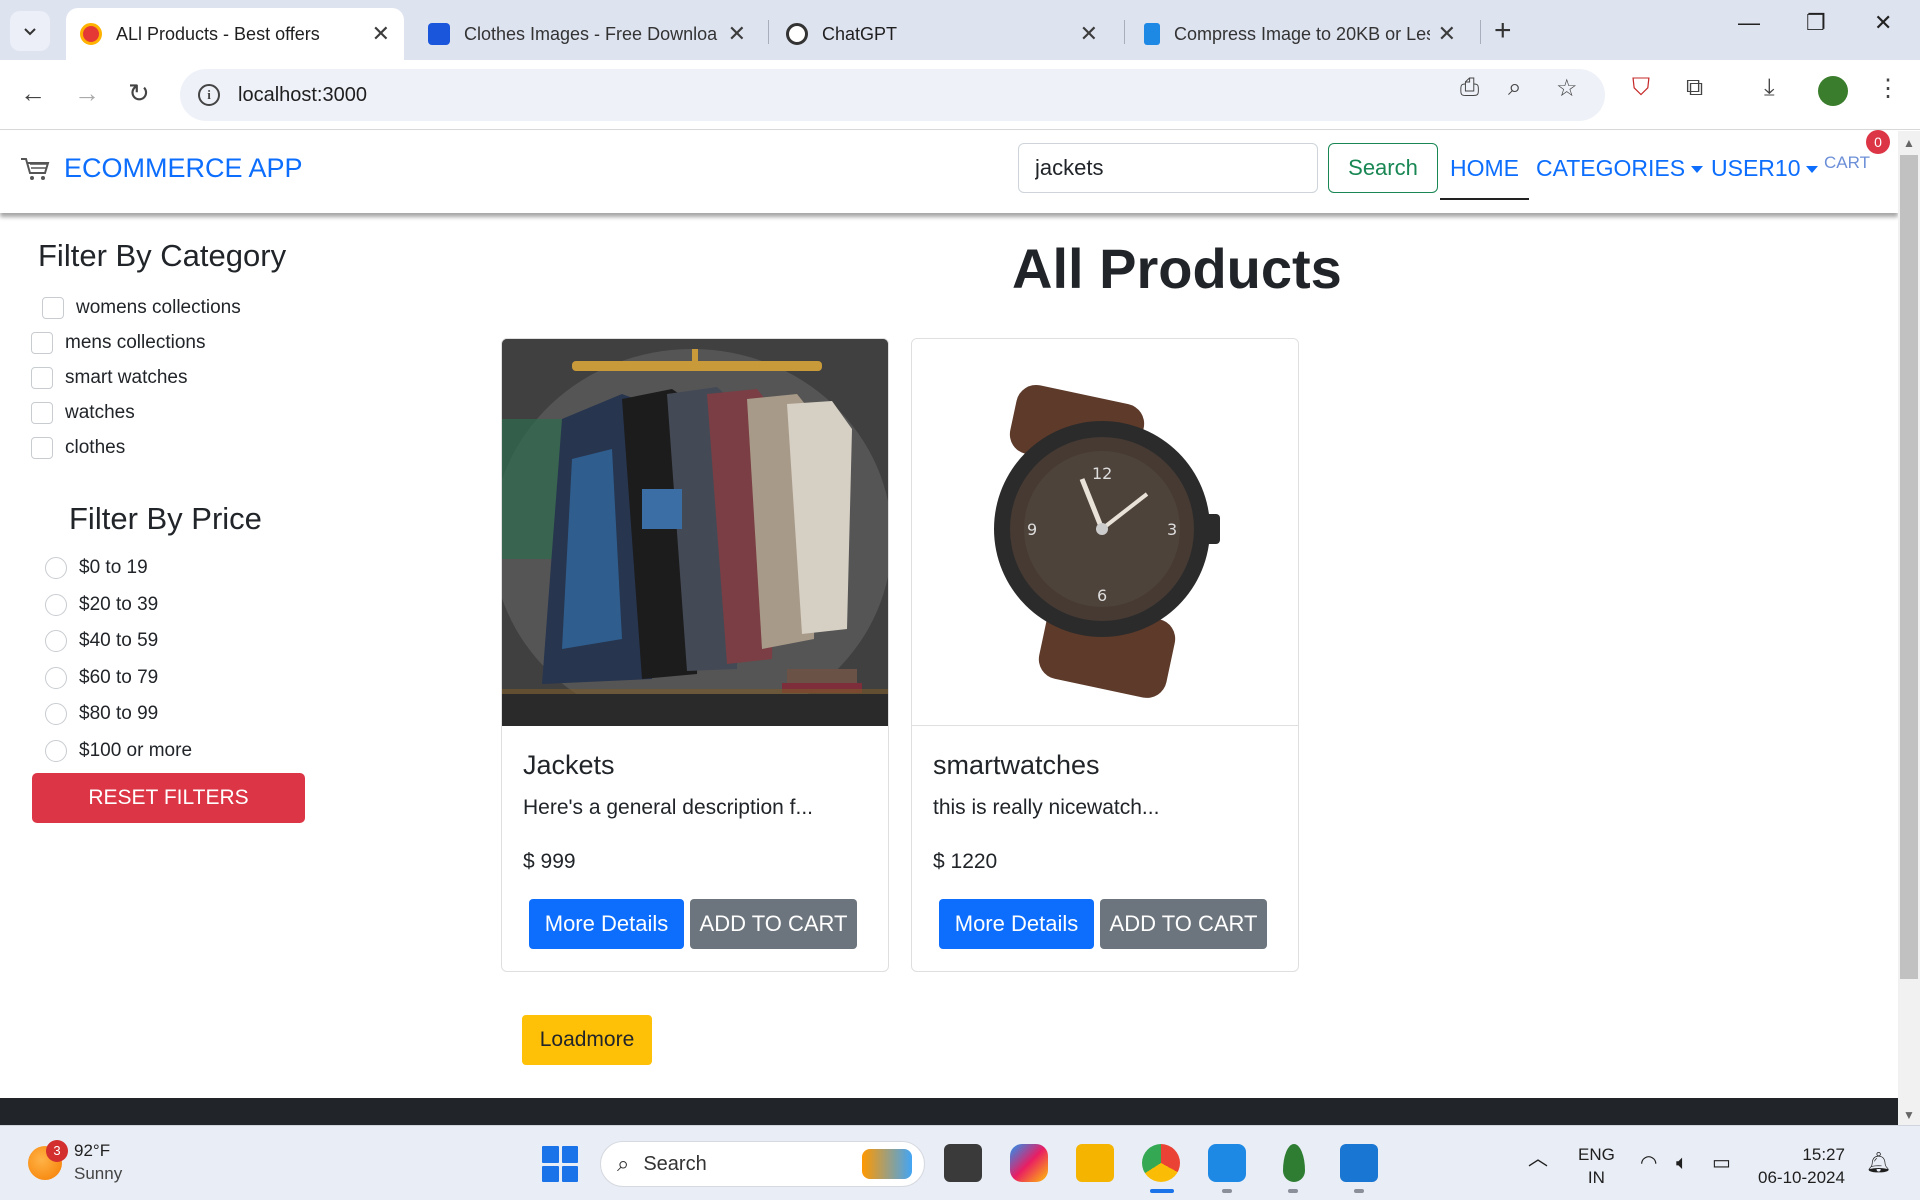  Describe the element at coordinates (695, 534) in the screenshot. I see `product-image-jackets` at that location.